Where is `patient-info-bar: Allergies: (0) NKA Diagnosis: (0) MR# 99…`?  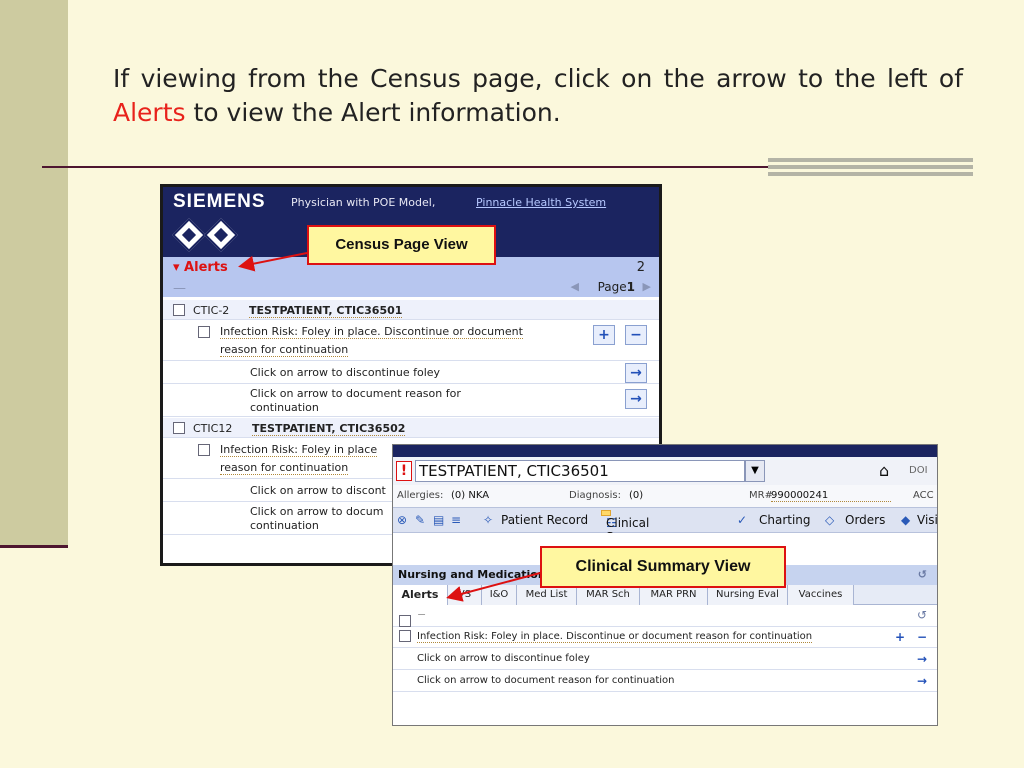
patient-info-bar: Allergies: (0) NKA Diagnosis: (0) MR# 99… is located at coordinates (665, 496).